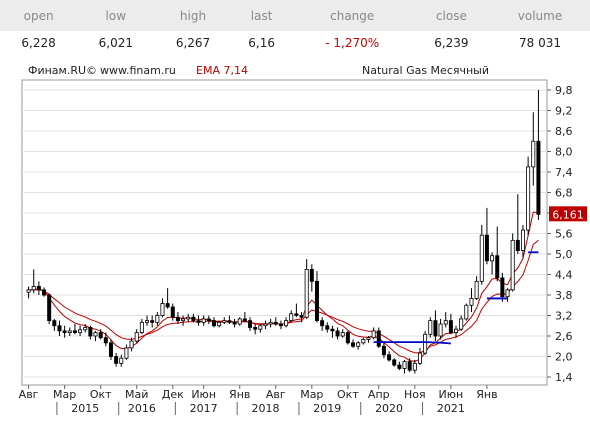  I want to click on quote-value-open: 6,228, so click(39, 43).